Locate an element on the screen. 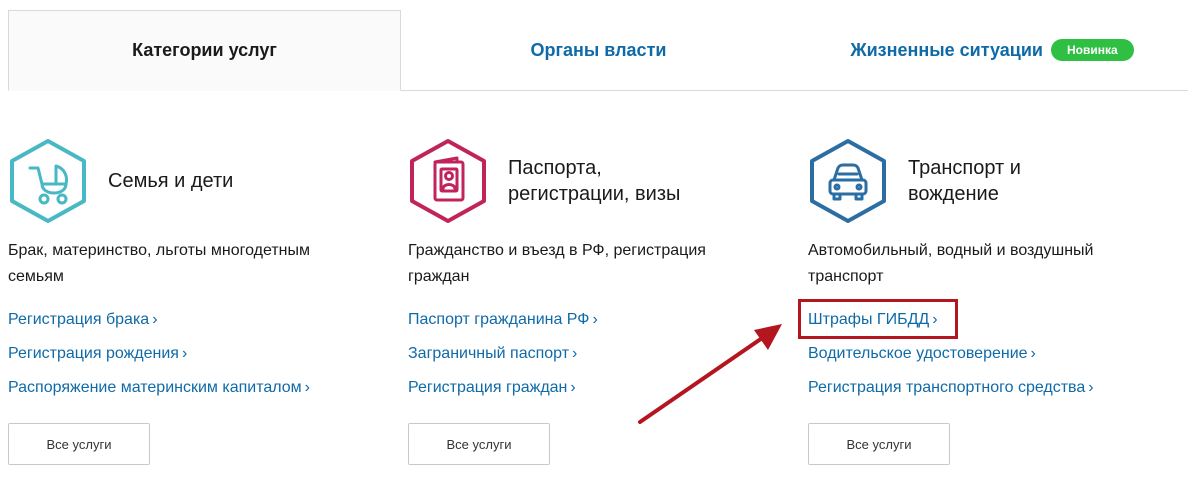  tab-life-situations: Жизненные ситуации Новинка is located at coordinates (992, 50).